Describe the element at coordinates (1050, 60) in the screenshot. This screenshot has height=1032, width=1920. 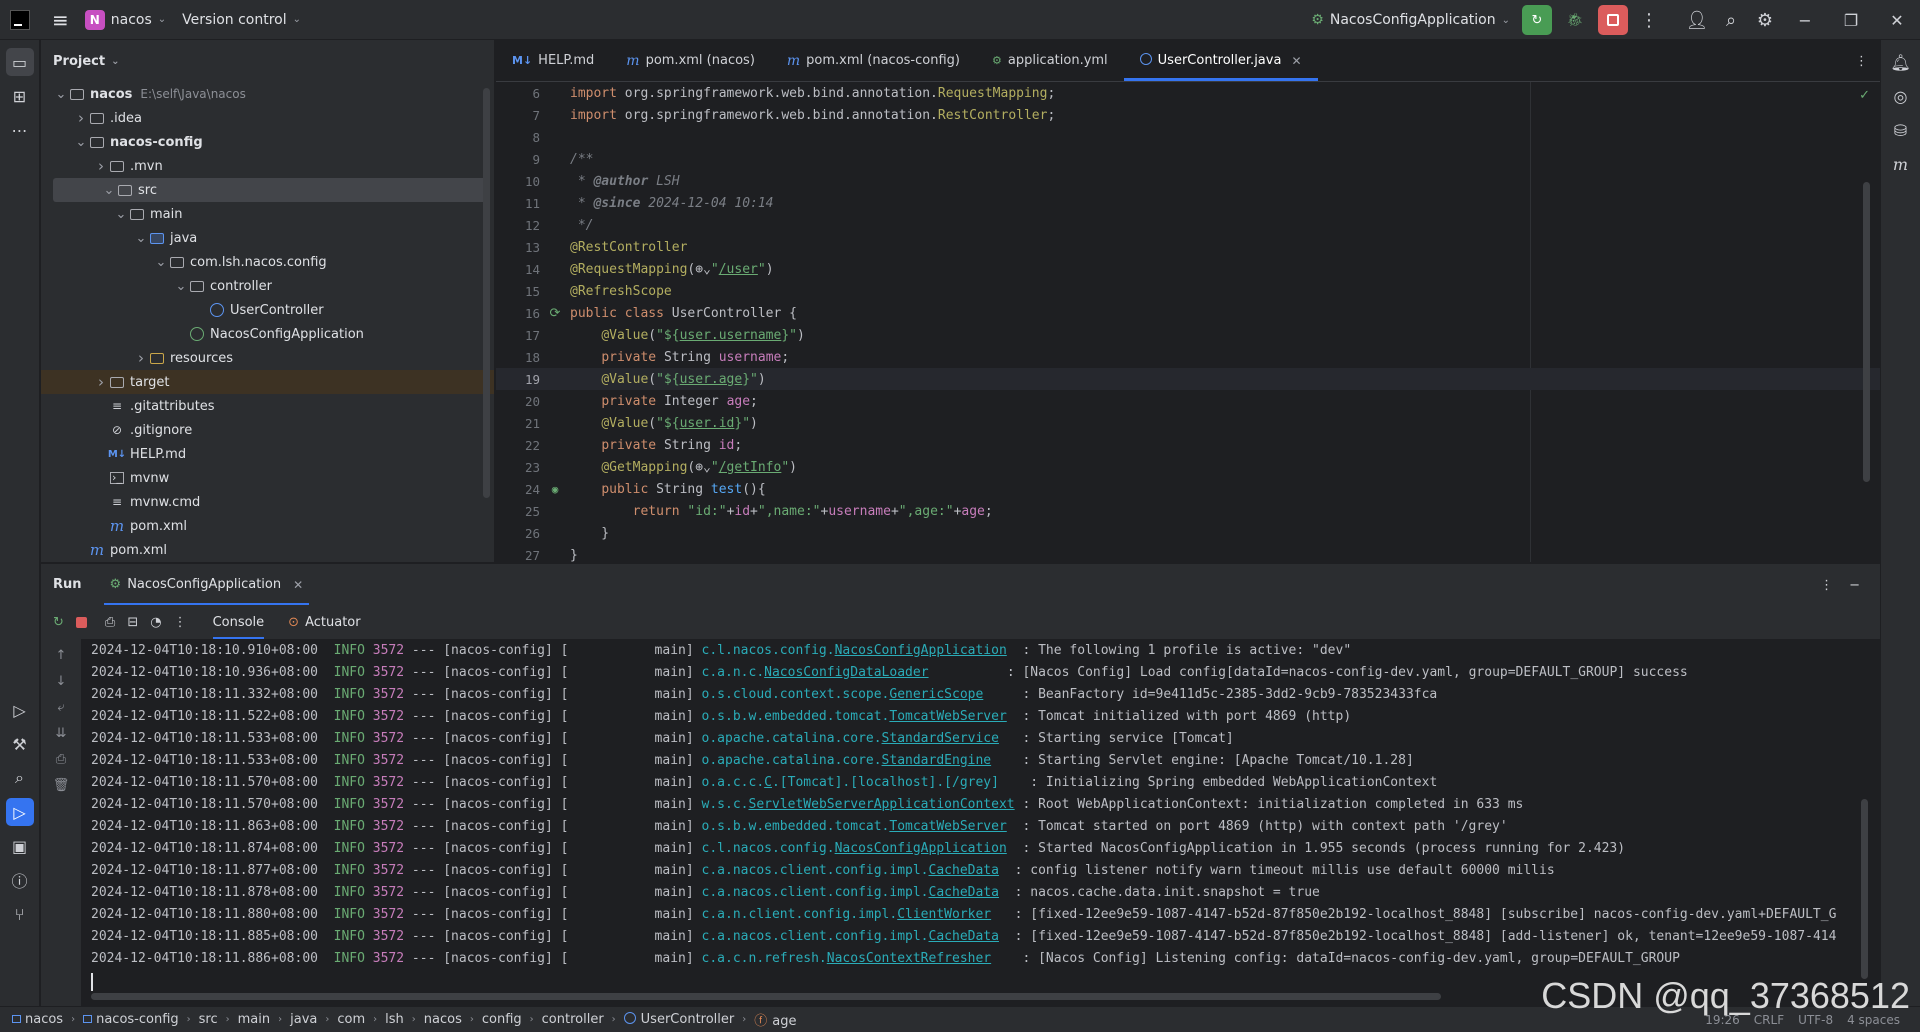
I see `editor-tab: ⚙ application.yml` at that location.